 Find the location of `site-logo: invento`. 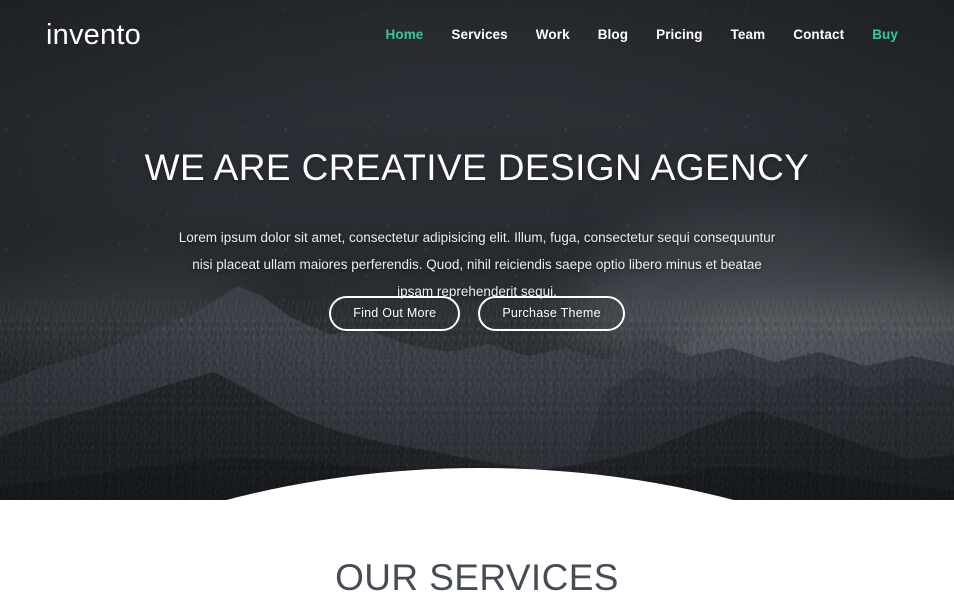

site-logo: invento is located at coordinates (93, 35).